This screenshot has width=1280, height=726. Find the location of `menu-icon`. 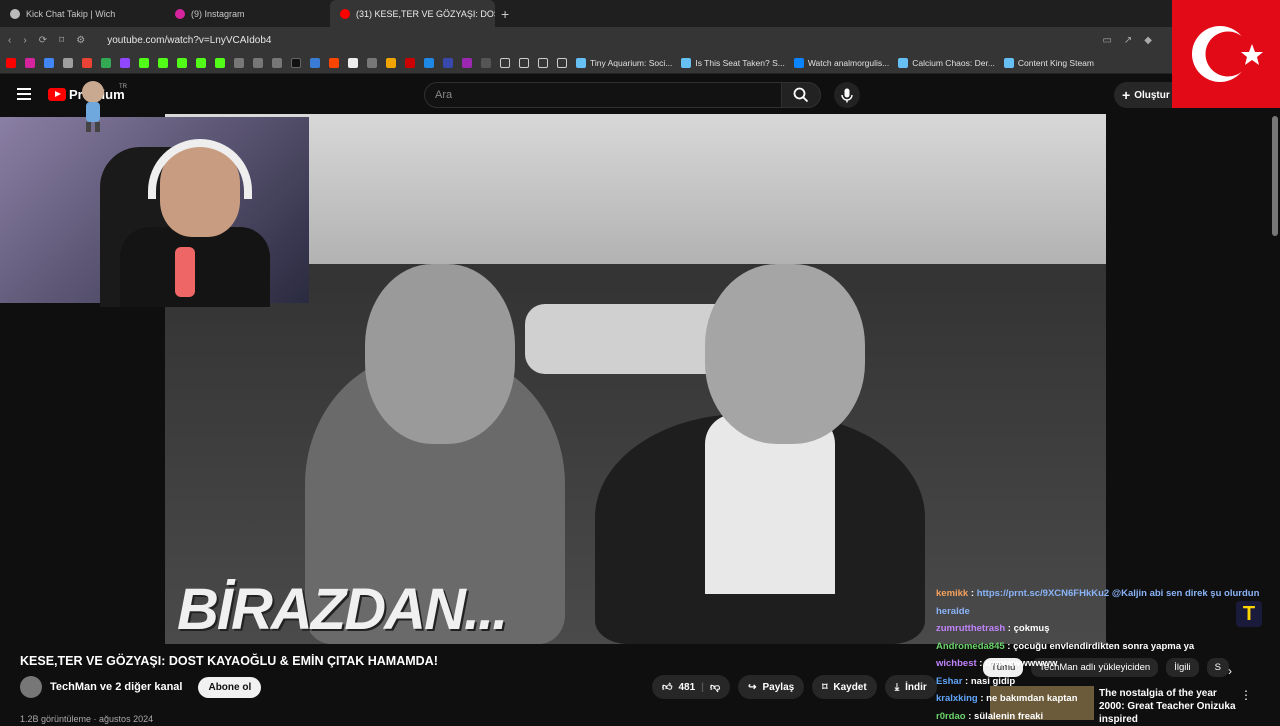

menu-icon is located at coordinates (24, 94).